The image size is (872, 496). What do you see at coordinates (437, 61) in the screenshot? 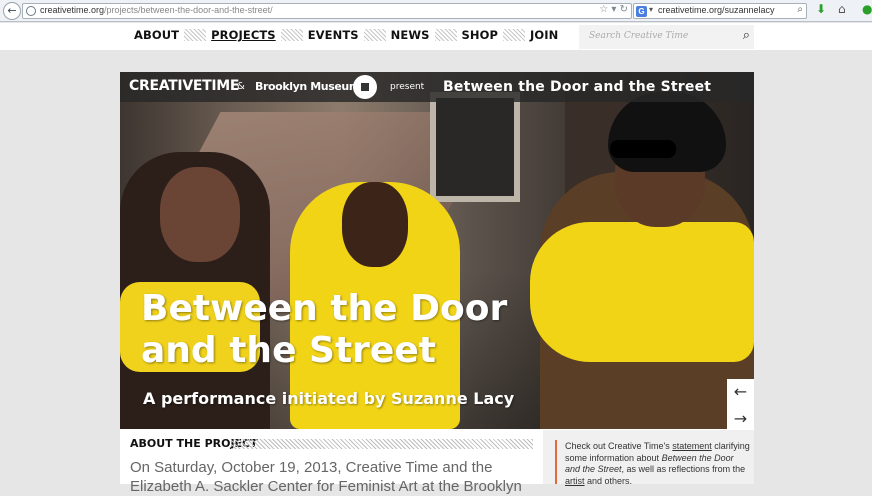
I see `content-gap` at bounding box center [437, 61].